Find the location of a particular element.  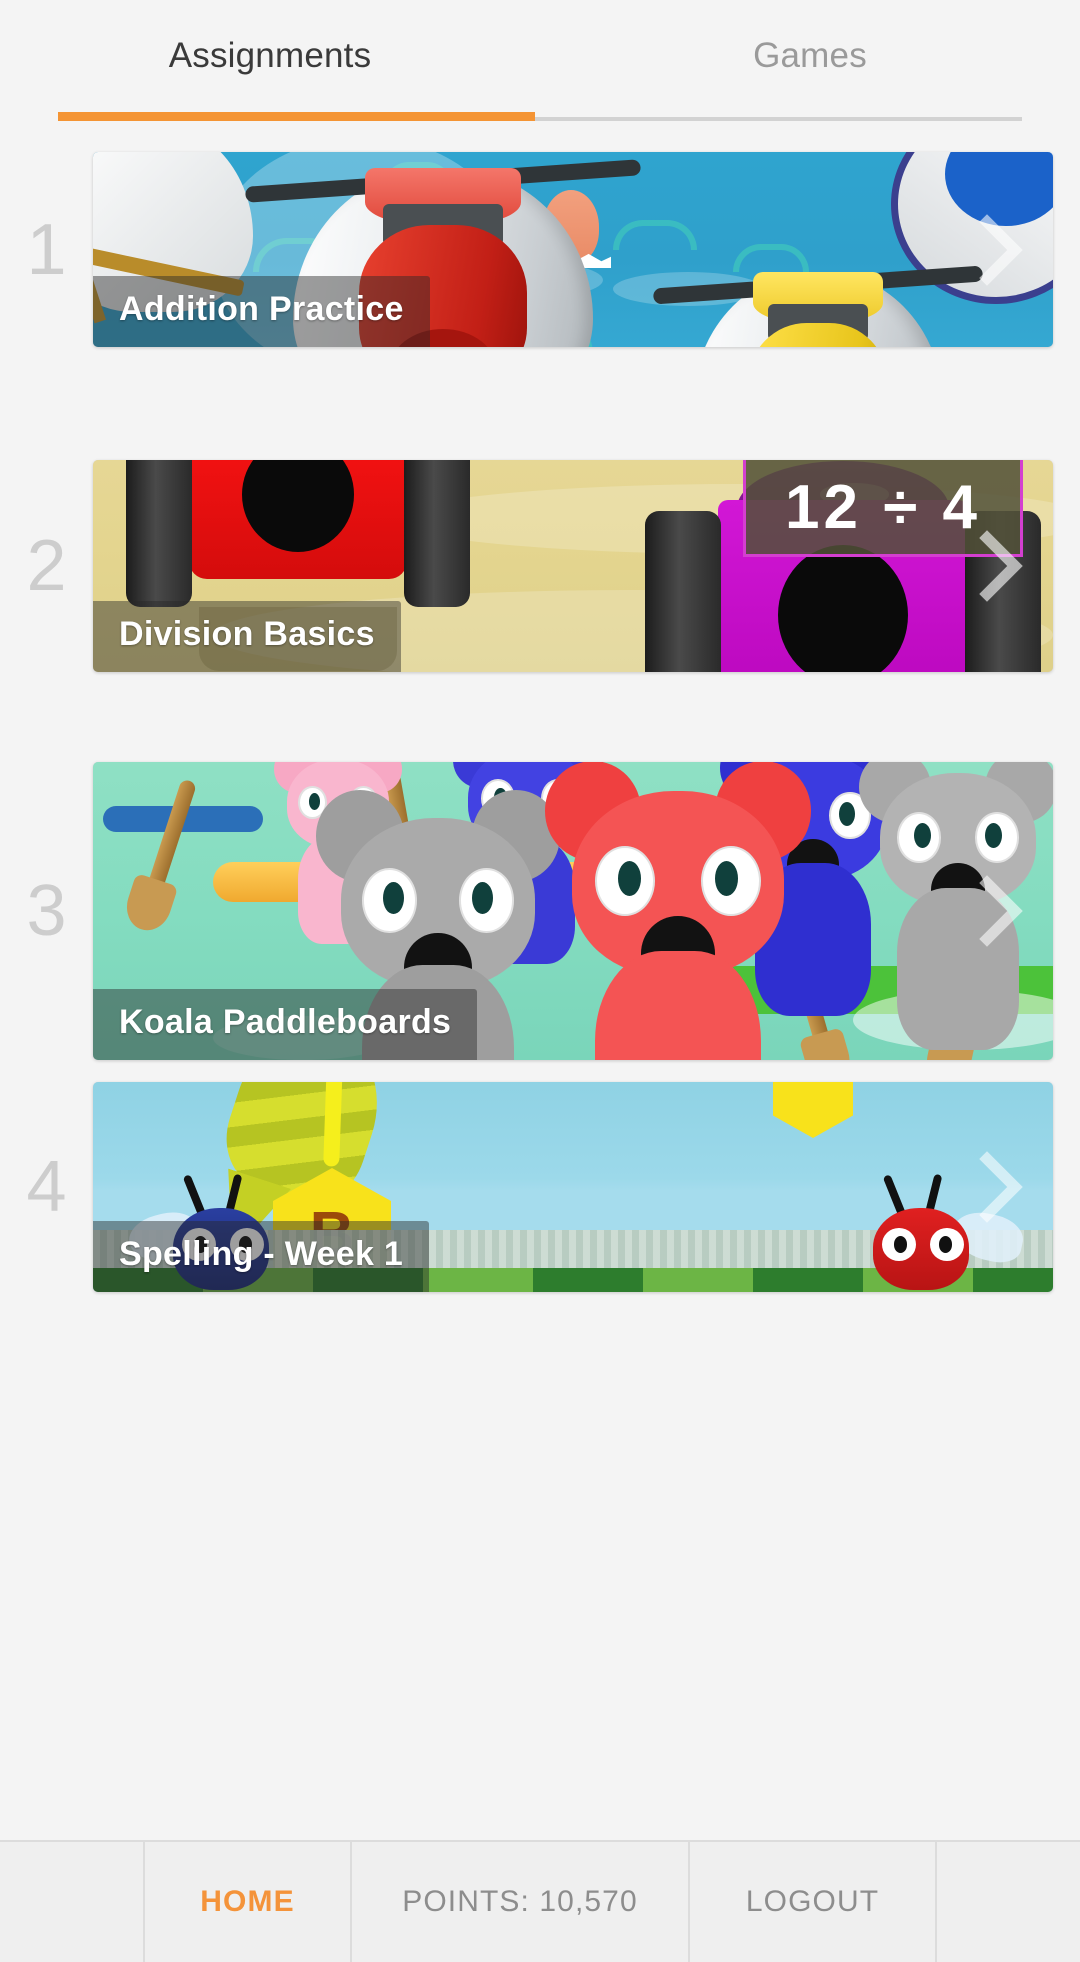

assignment-card: B is located at coordinates (573, 1187).